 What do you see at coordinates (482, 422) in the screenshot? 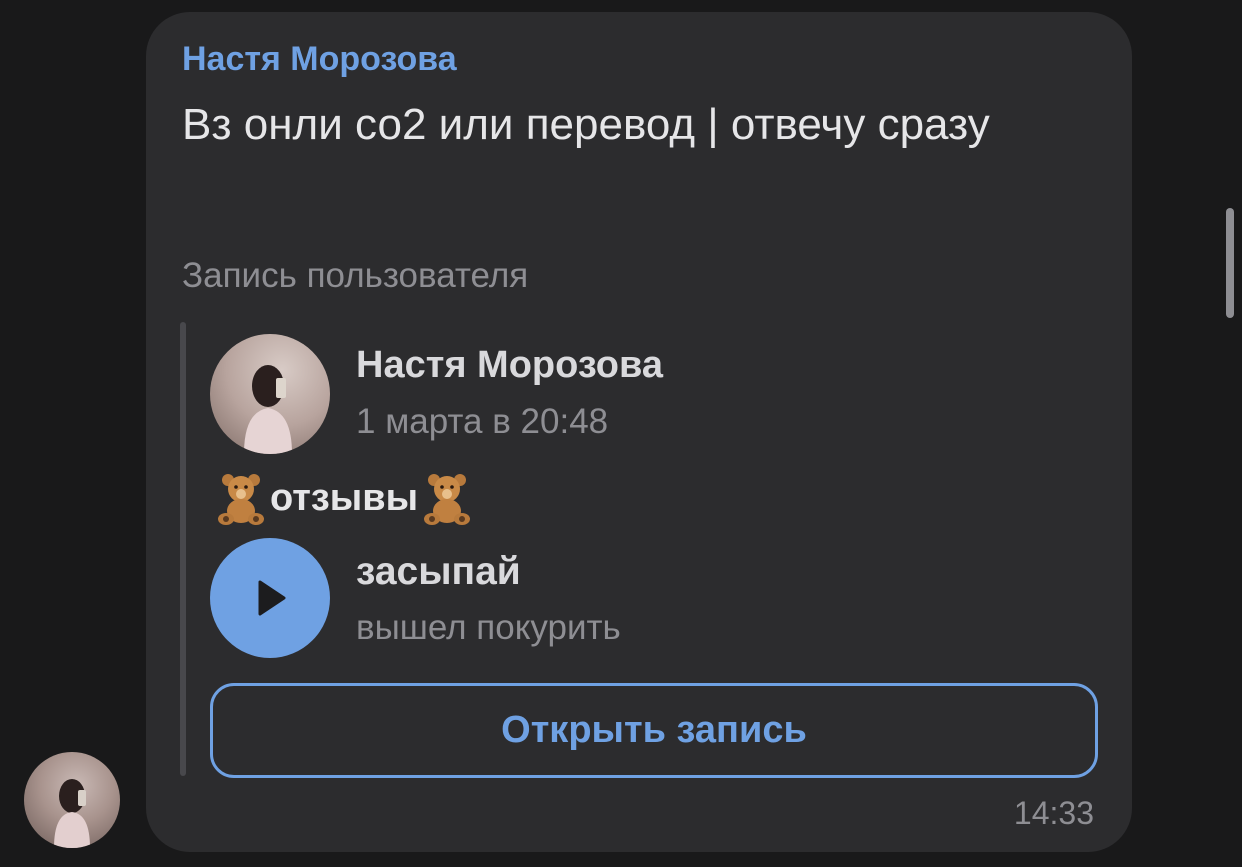
I see `repost-date: 1 марта в 20:48` at bounding box center [482, 422].